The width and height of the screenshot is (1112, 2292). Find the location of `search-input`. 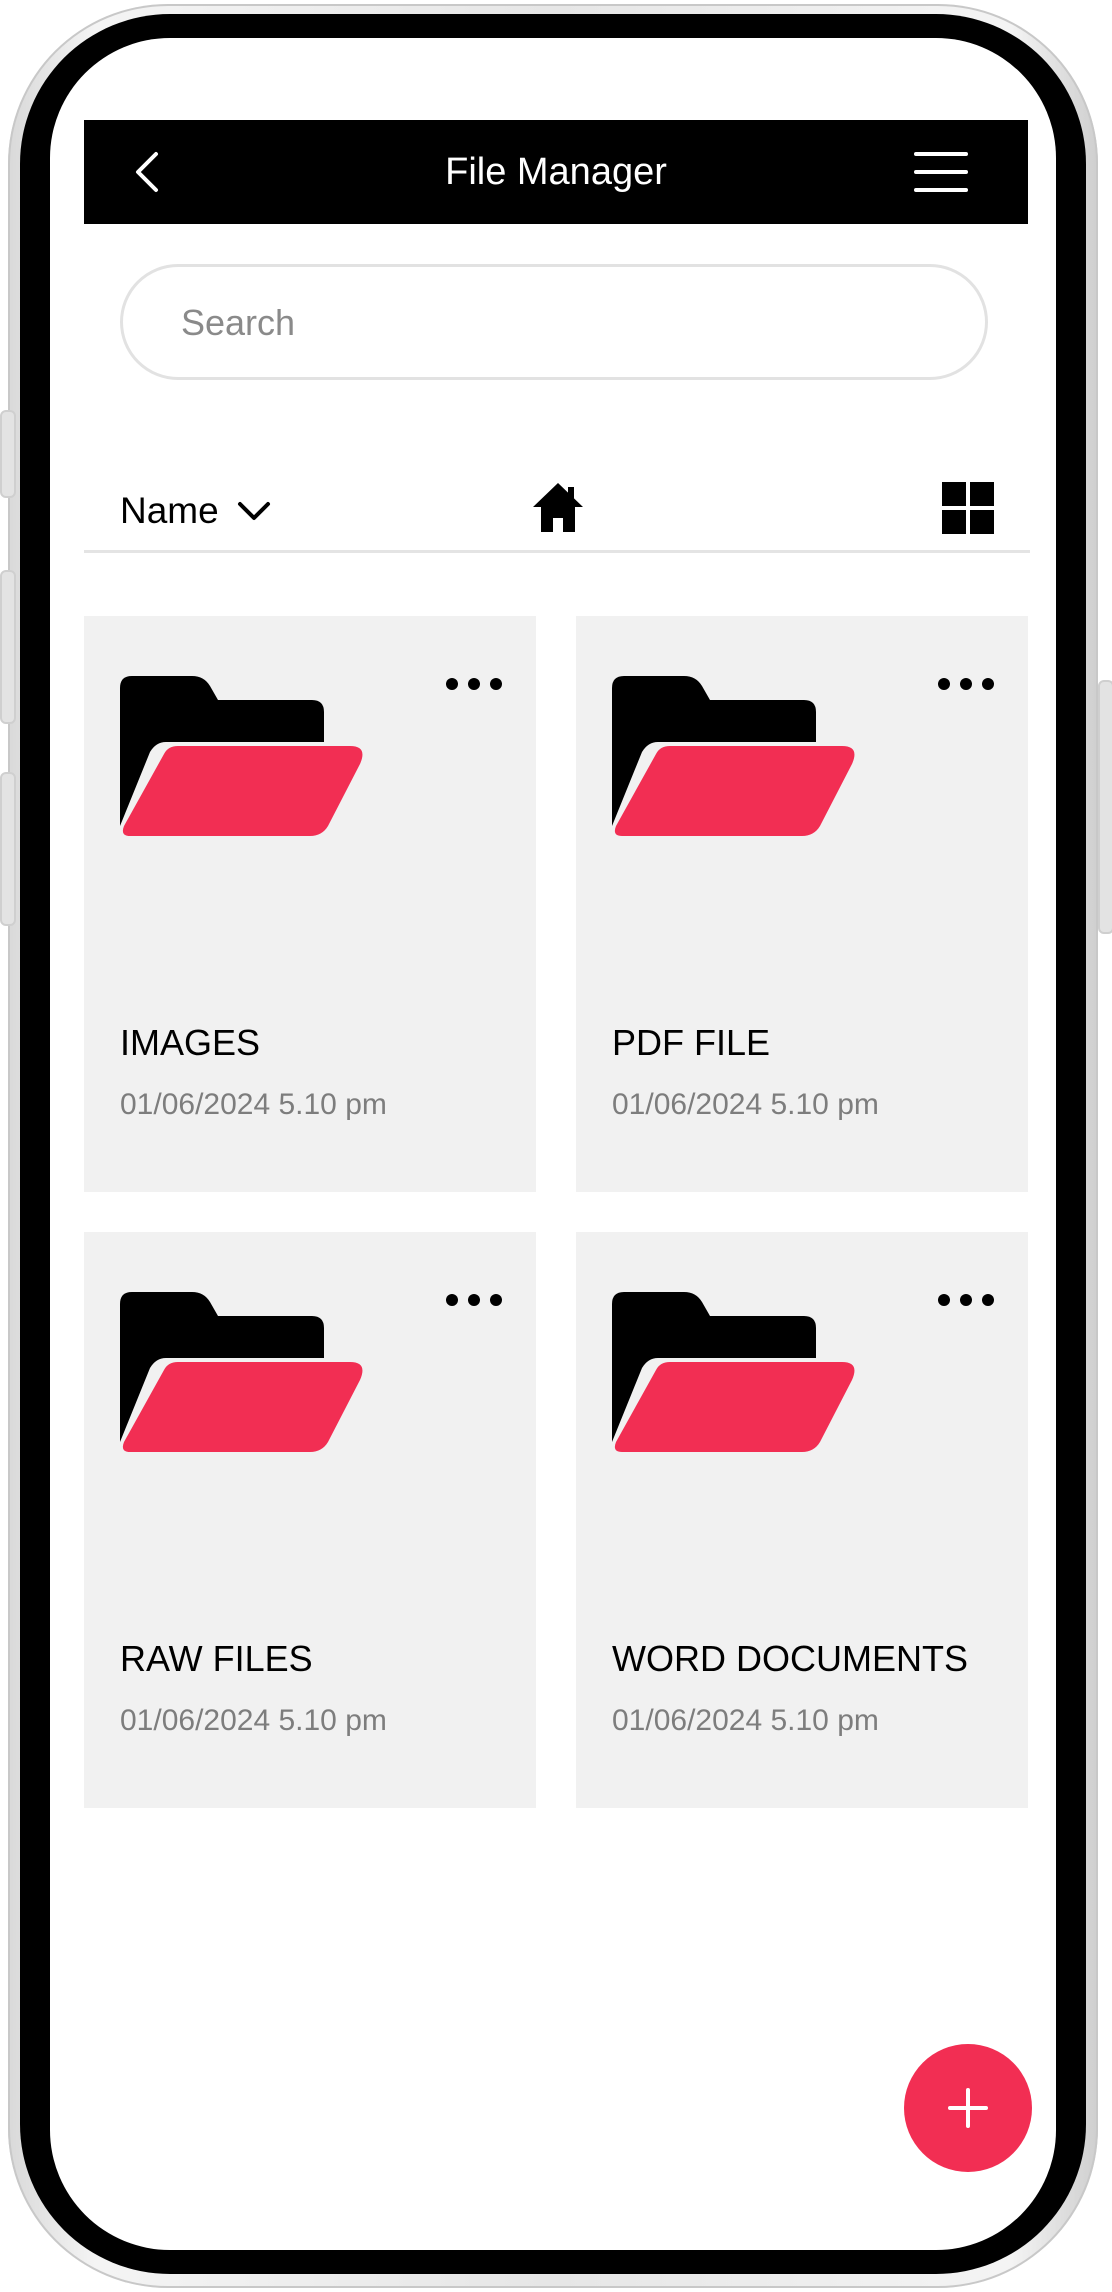

search-input is located at coordinates (561, 323).